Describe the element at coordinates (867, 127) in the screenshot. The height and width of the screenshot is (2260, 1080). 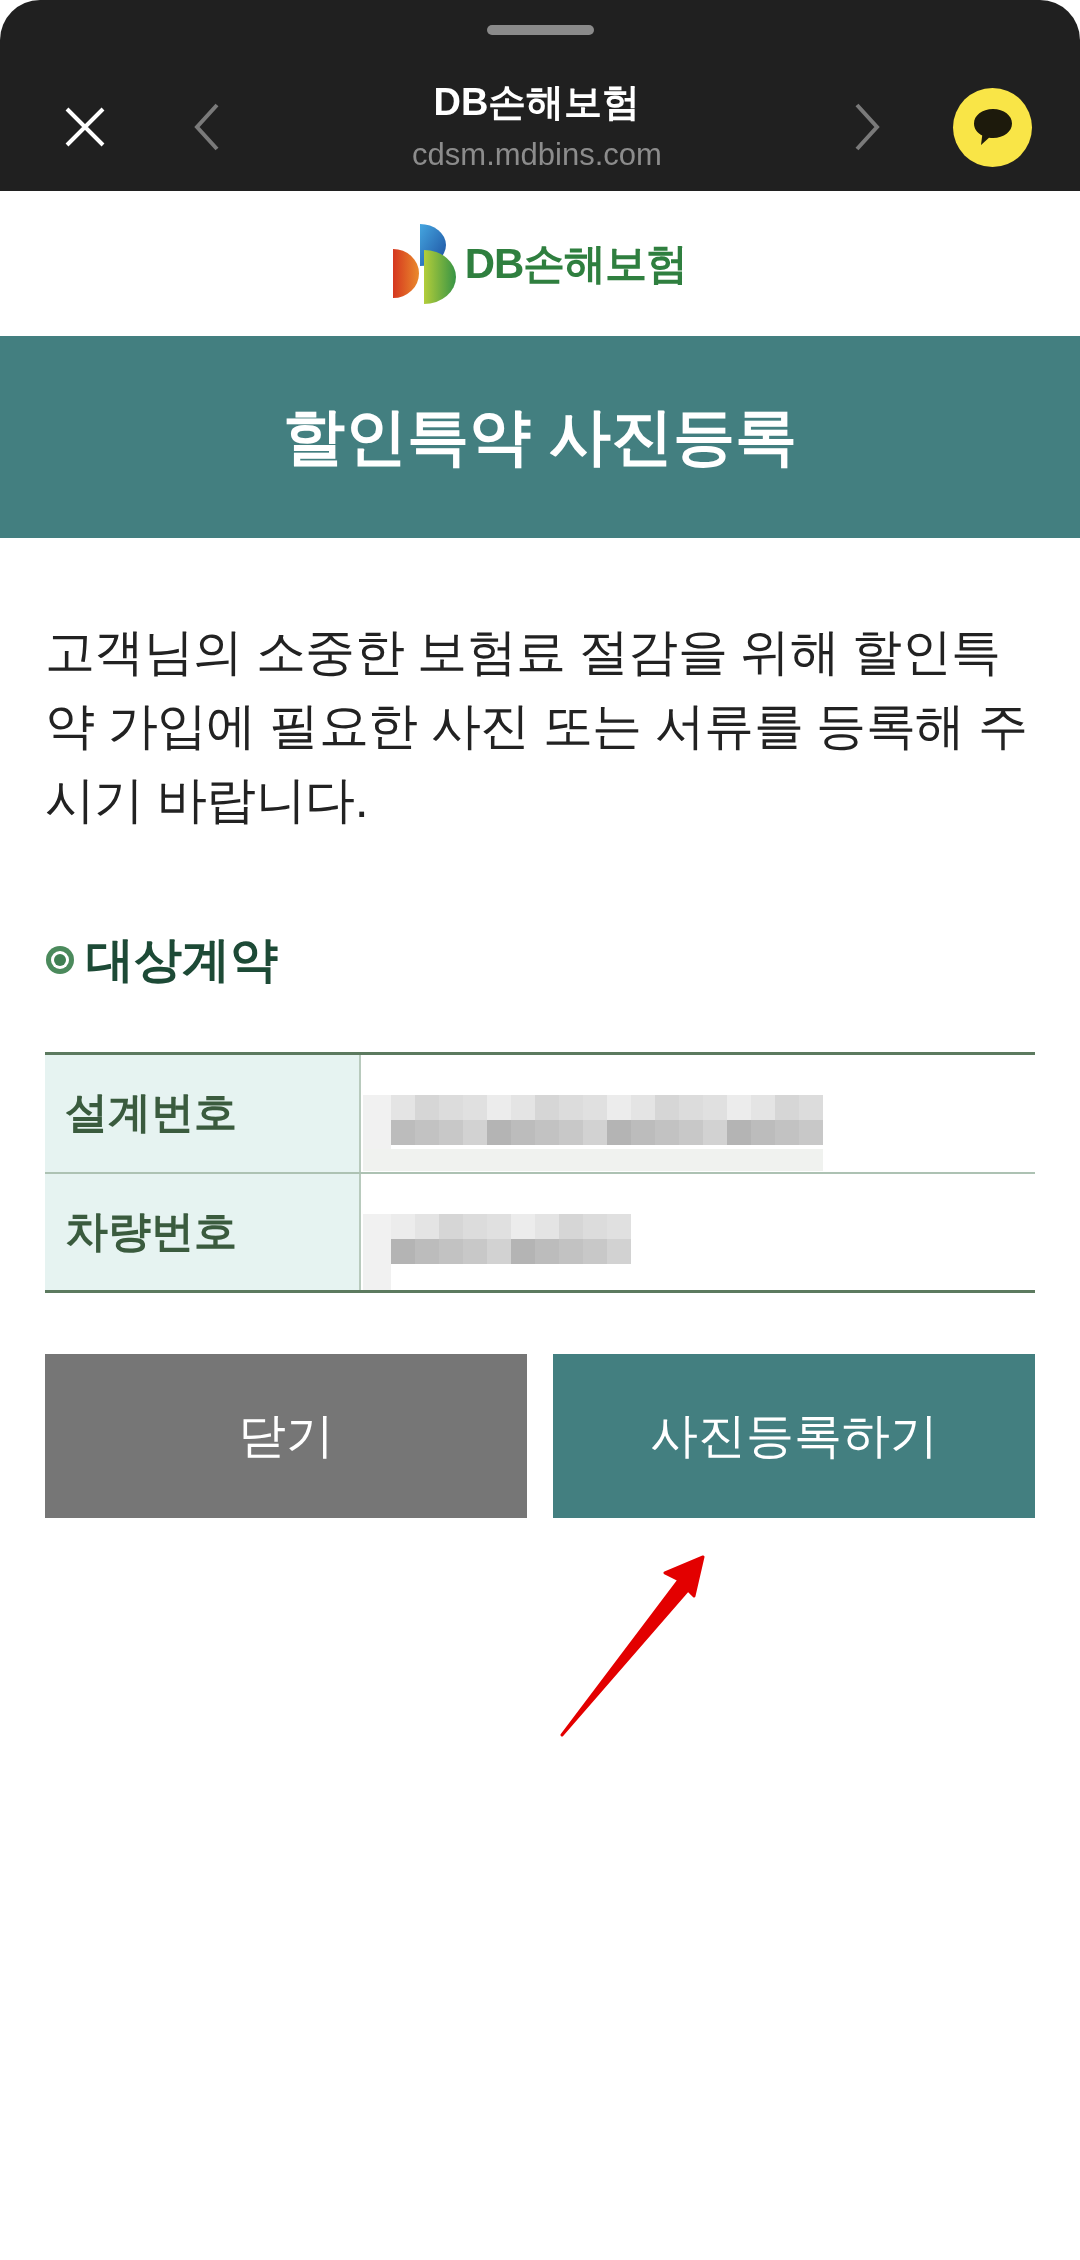
I see `chevron-right-icon` at that location.